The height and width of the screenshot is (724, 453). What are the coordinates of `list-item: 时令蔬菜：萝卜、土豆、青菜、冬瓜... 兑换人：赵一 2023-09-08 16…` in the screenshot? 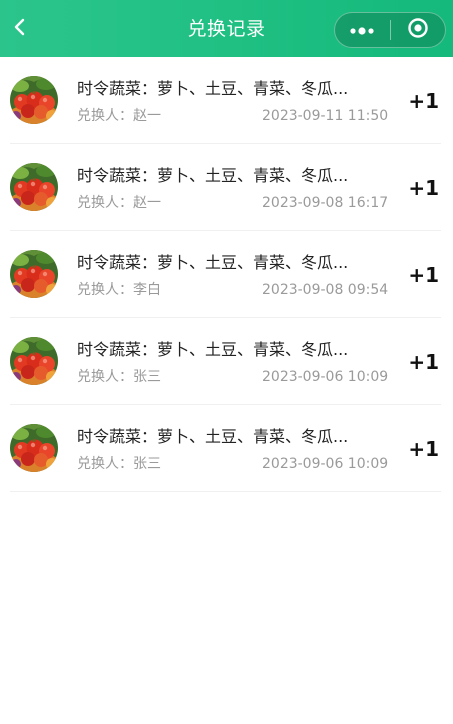 It's located at (225, 187).